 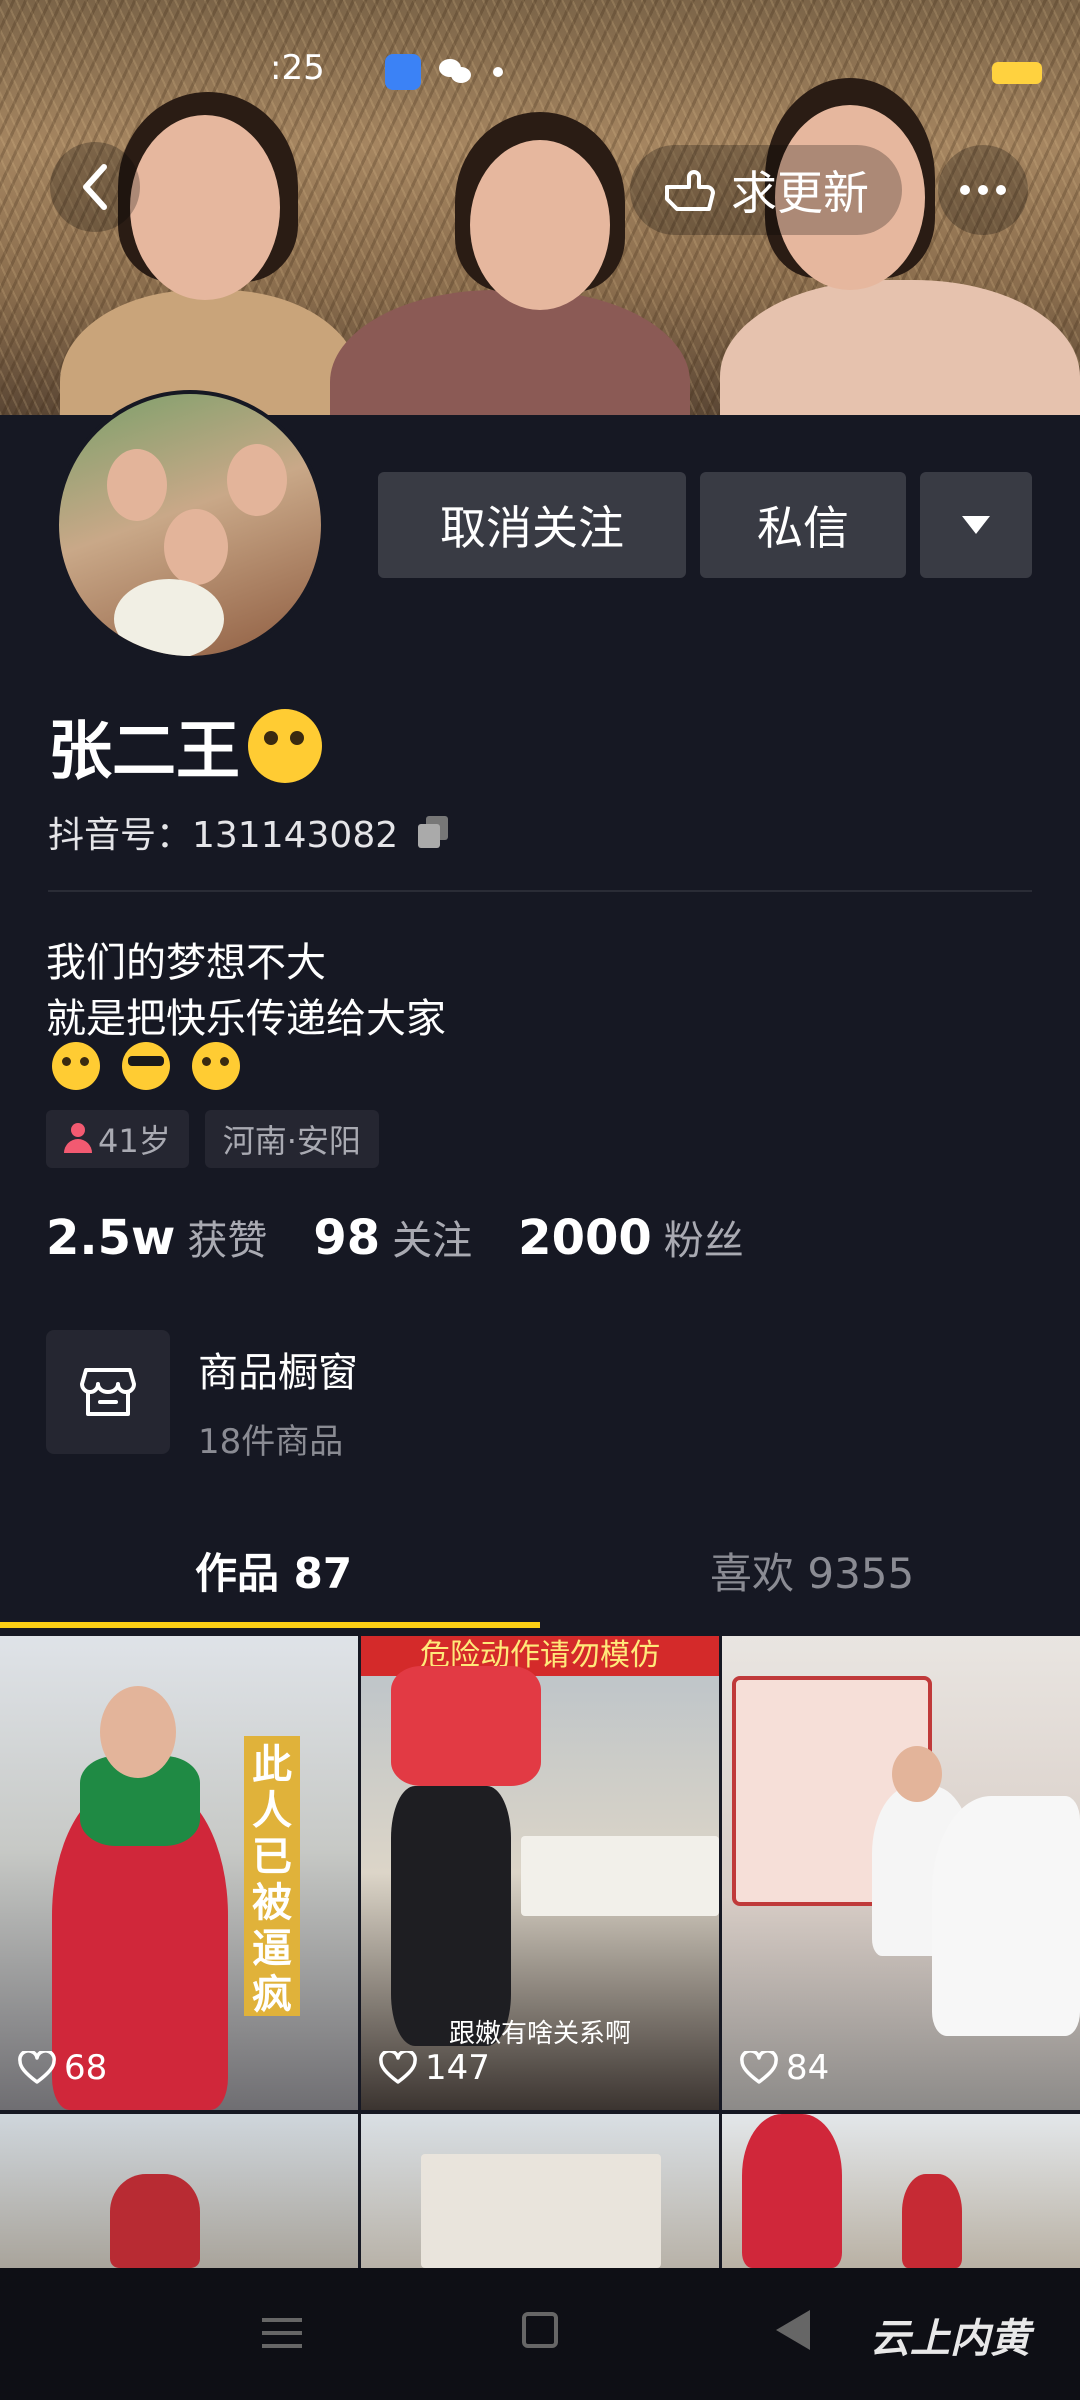 I want to click on request-update-label: 求更新, so click(x=800, y=193).